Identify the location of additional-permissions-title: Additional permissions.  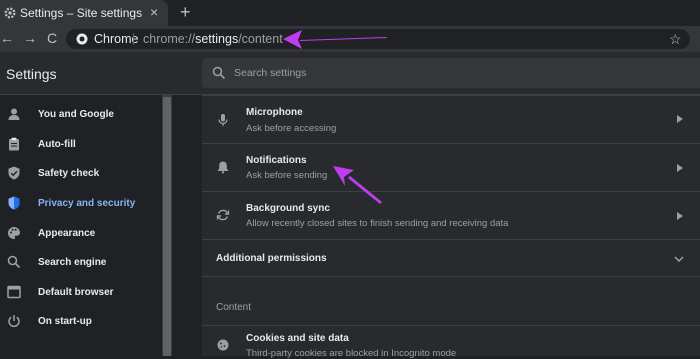
(271, 258).